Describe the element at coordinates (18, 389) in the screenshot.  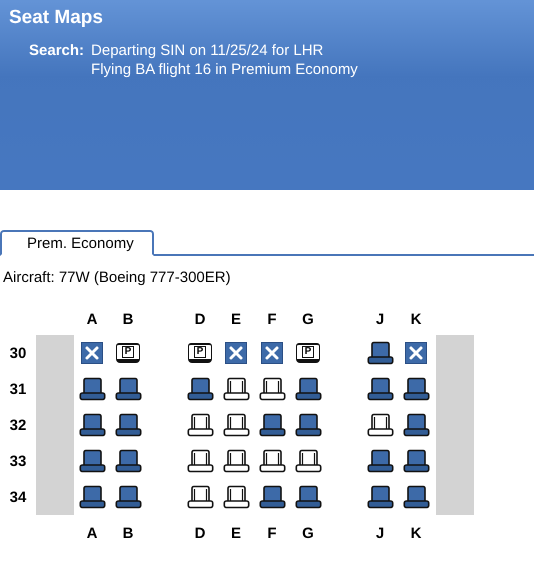
I see `row-number: 31` at that location.